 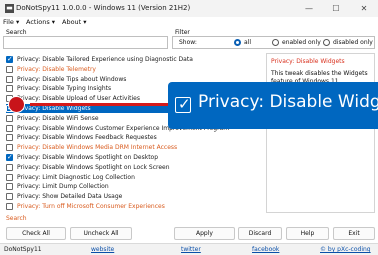 I want to click on uncheck-all-button: Uncheck All, so click(x=101, y=233).